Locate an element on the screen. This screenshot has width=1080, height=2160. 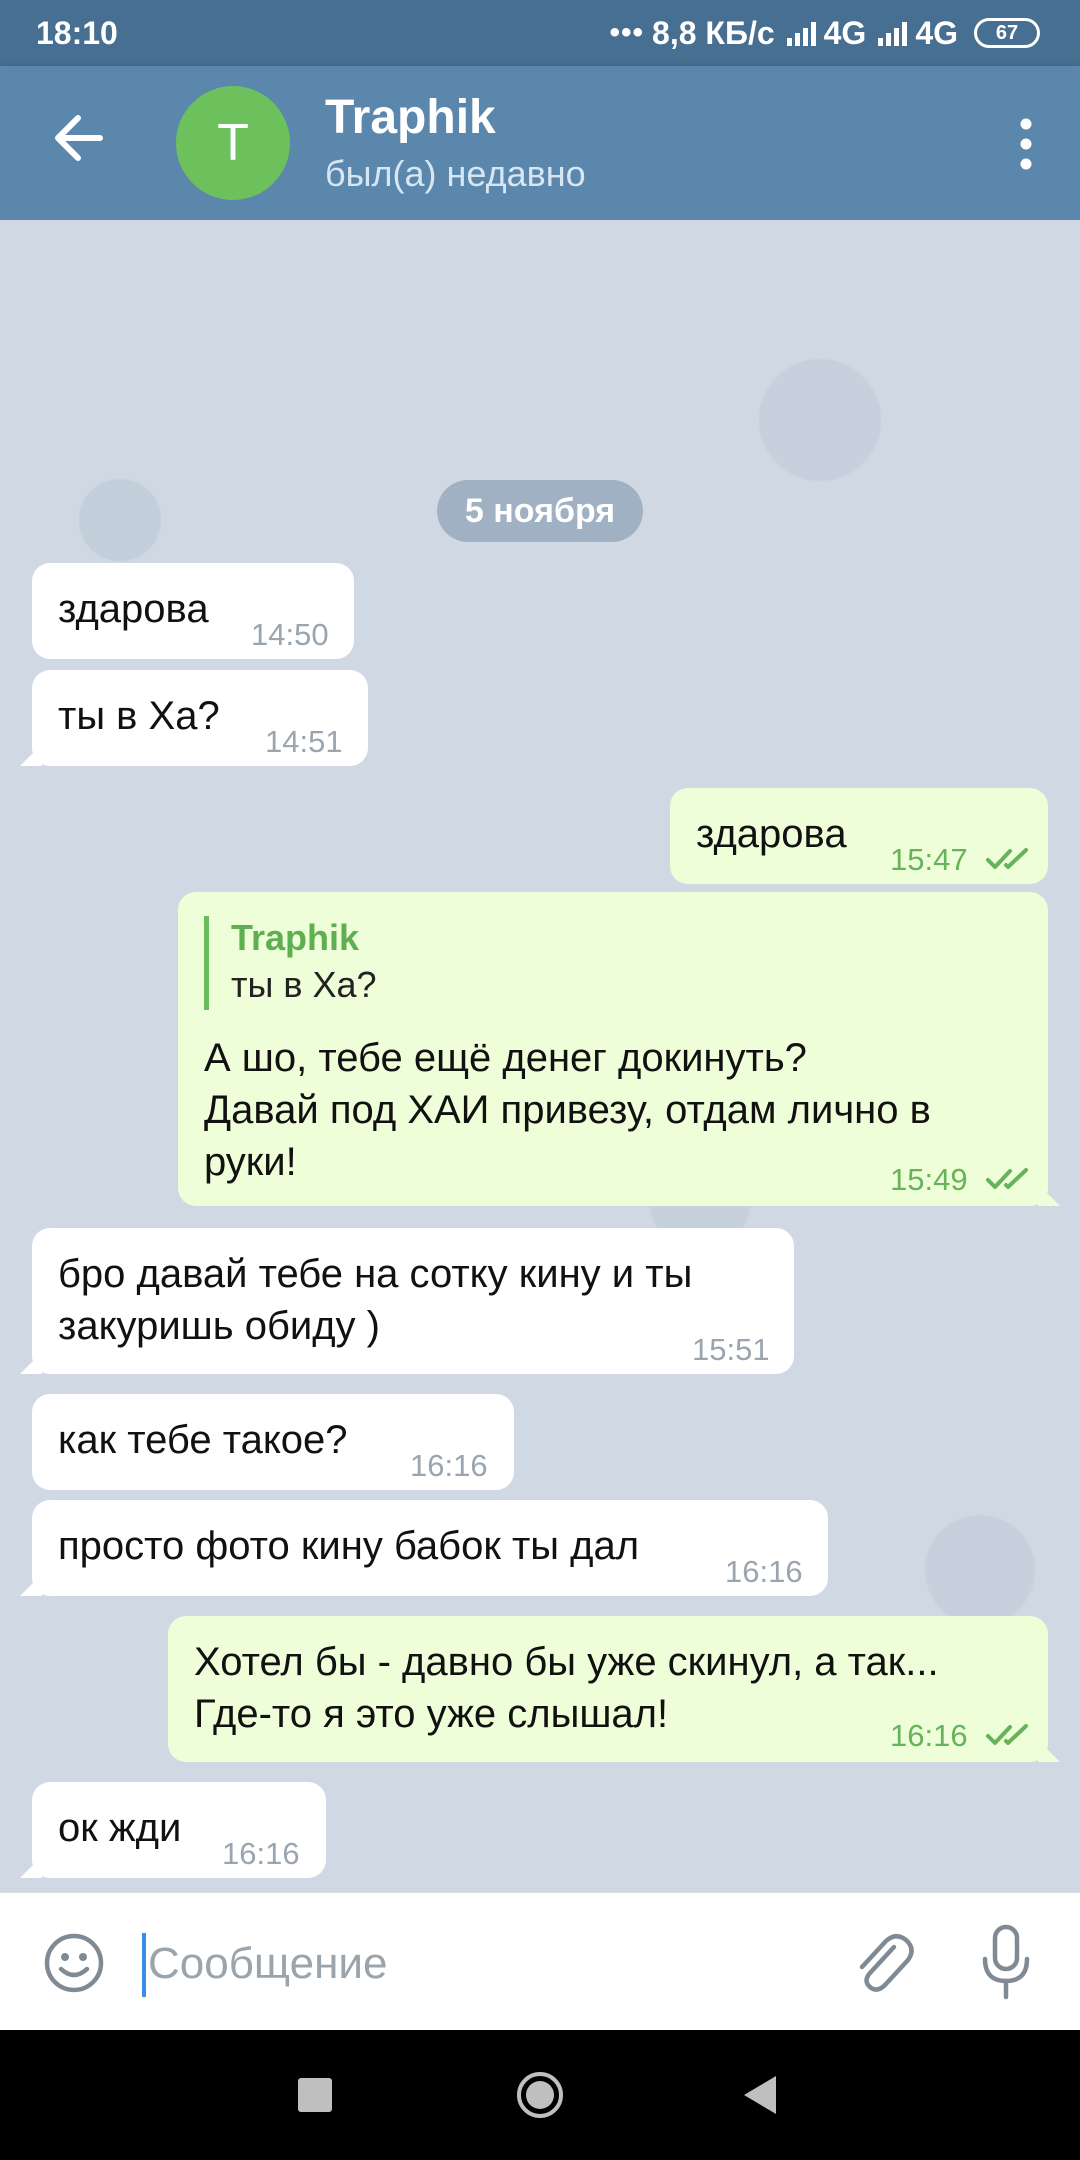
microphone-icon is located at coordinates (1006, 1962).